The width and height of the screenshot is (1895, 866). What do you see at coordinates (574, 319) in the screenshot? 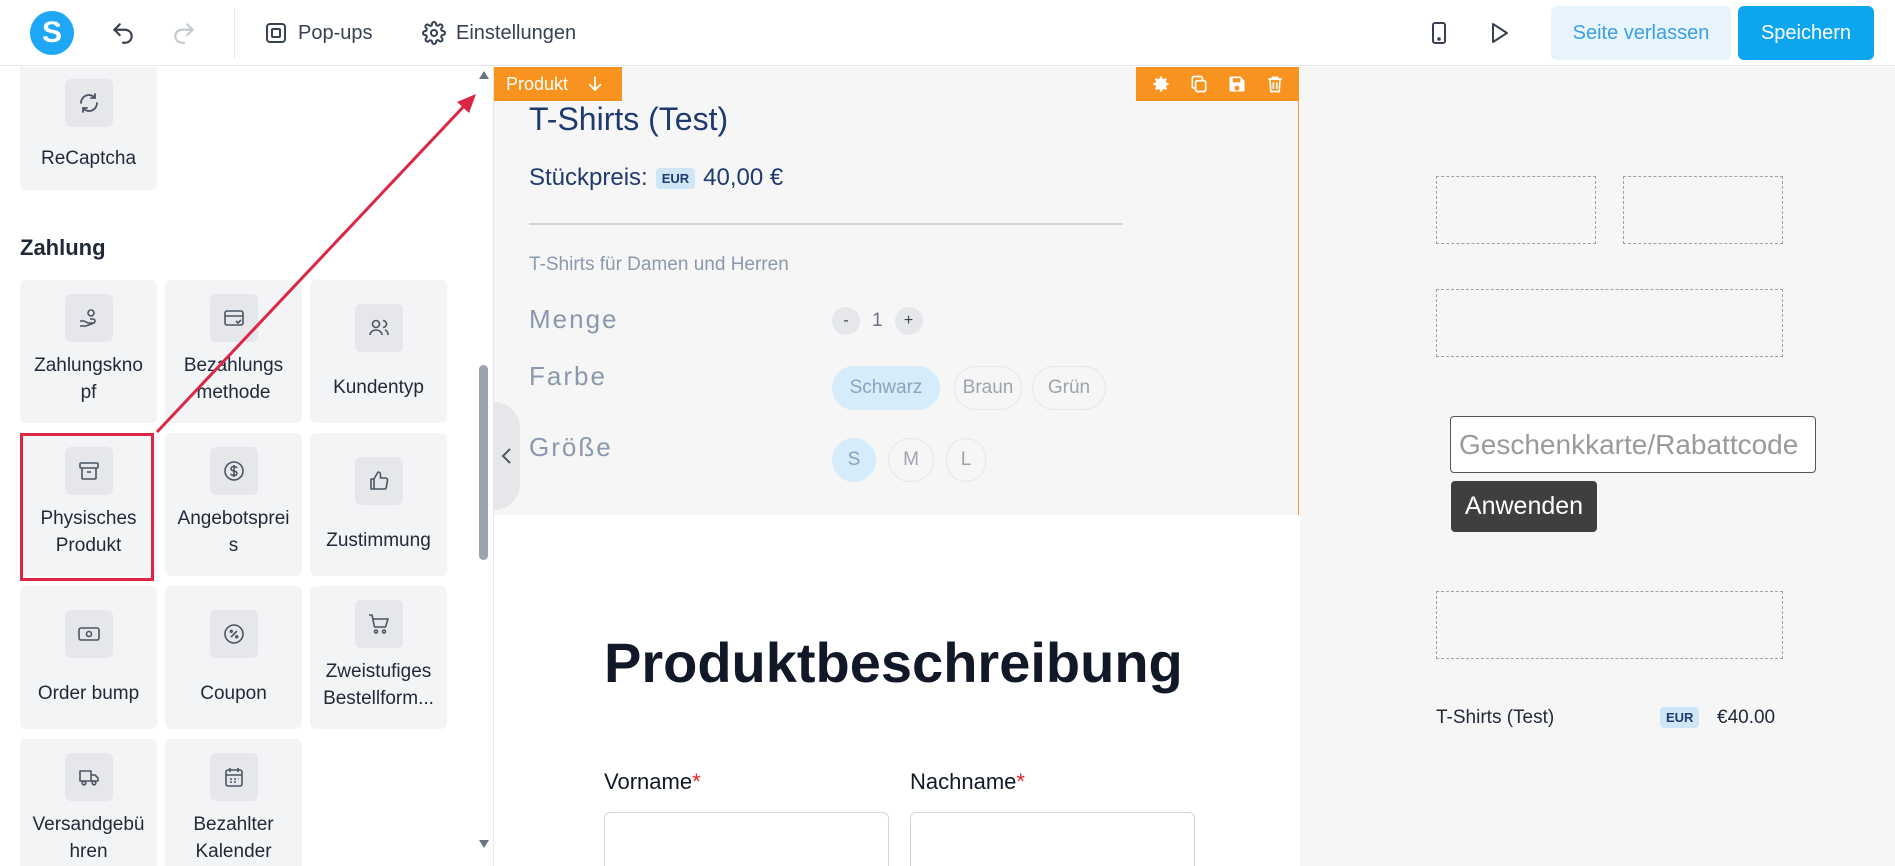
I see `quantity-label: Menge` at bounding box center [574, 319].